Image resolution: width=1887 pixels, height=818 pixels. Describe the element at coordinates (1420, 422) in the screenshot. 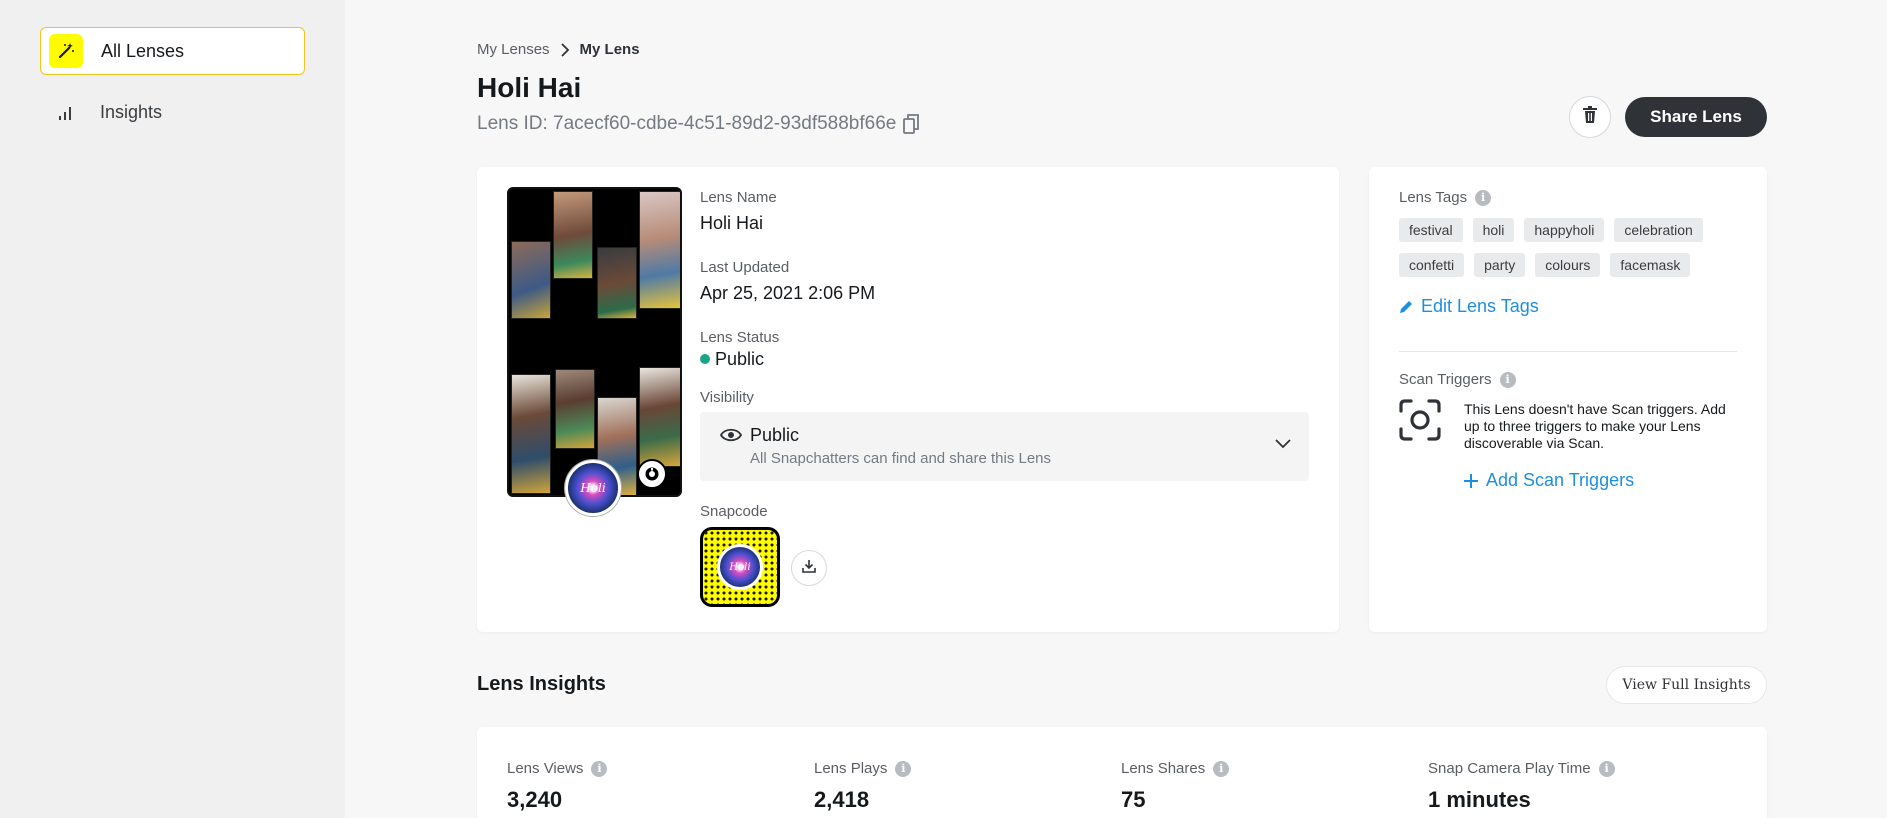

I see `scan-icon` at that location.